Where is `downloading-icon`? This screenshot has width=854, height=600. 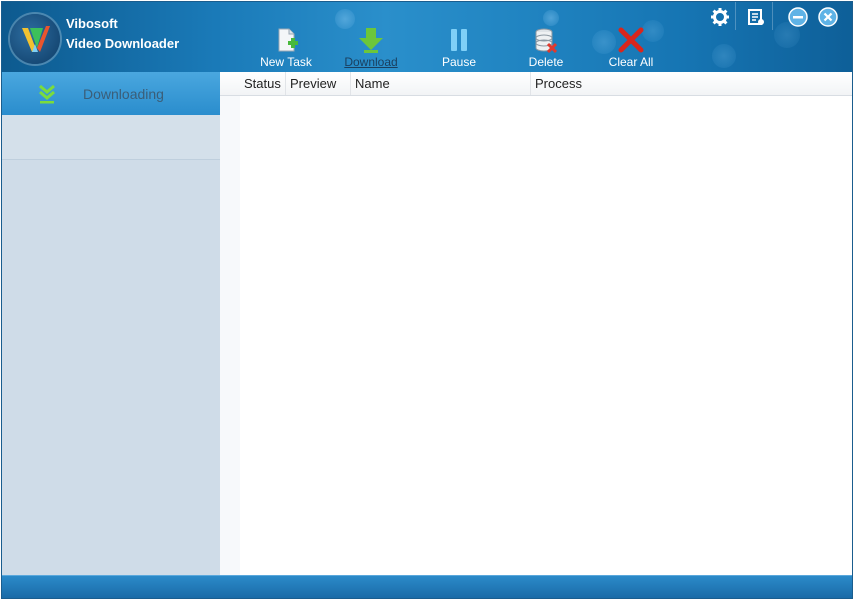 downloading-icon is located at coordinates (47, 94).